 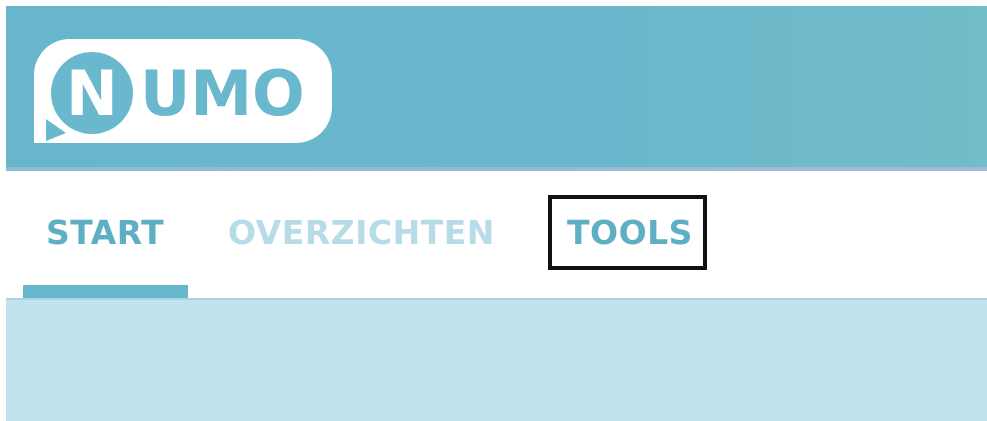 I want to click on tab-start: START, so click(x=105, y=233).